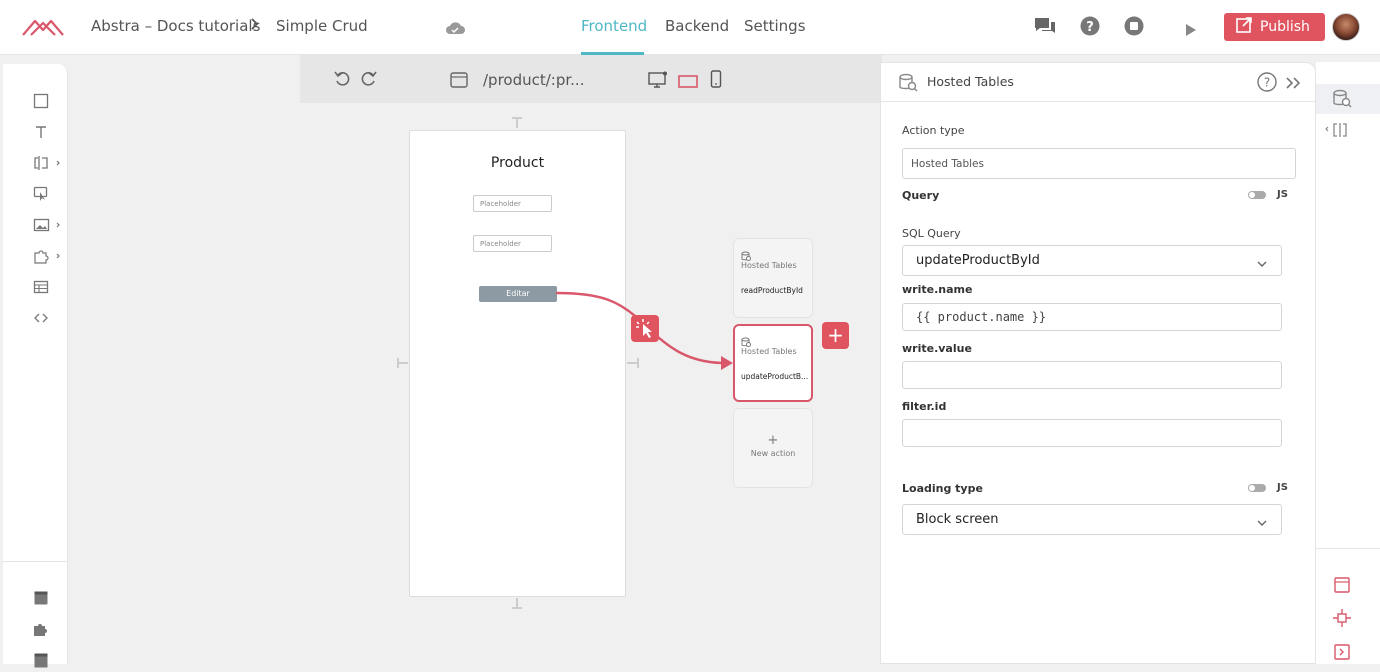 The height and width of the screenshot is (672, 1380). I want to click on add-action-button: +, so click(835, 335).